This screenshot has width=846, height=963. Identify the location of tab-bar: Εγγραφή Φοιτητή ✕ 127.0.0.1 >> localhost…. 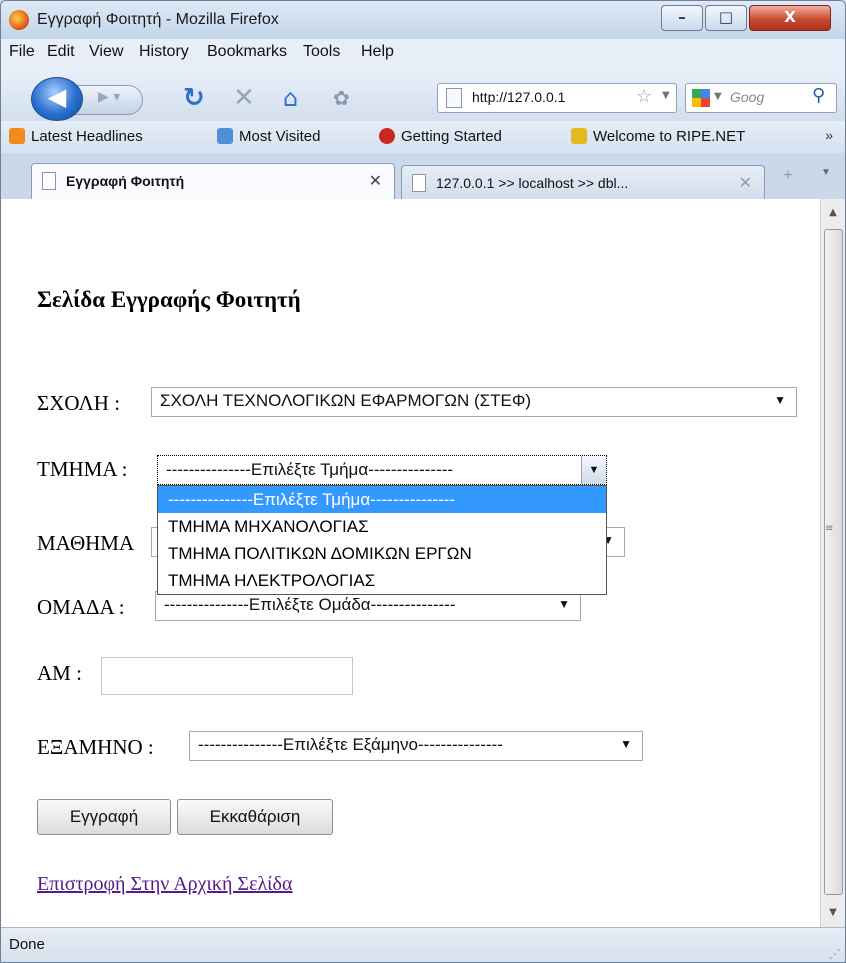
(423, 176).